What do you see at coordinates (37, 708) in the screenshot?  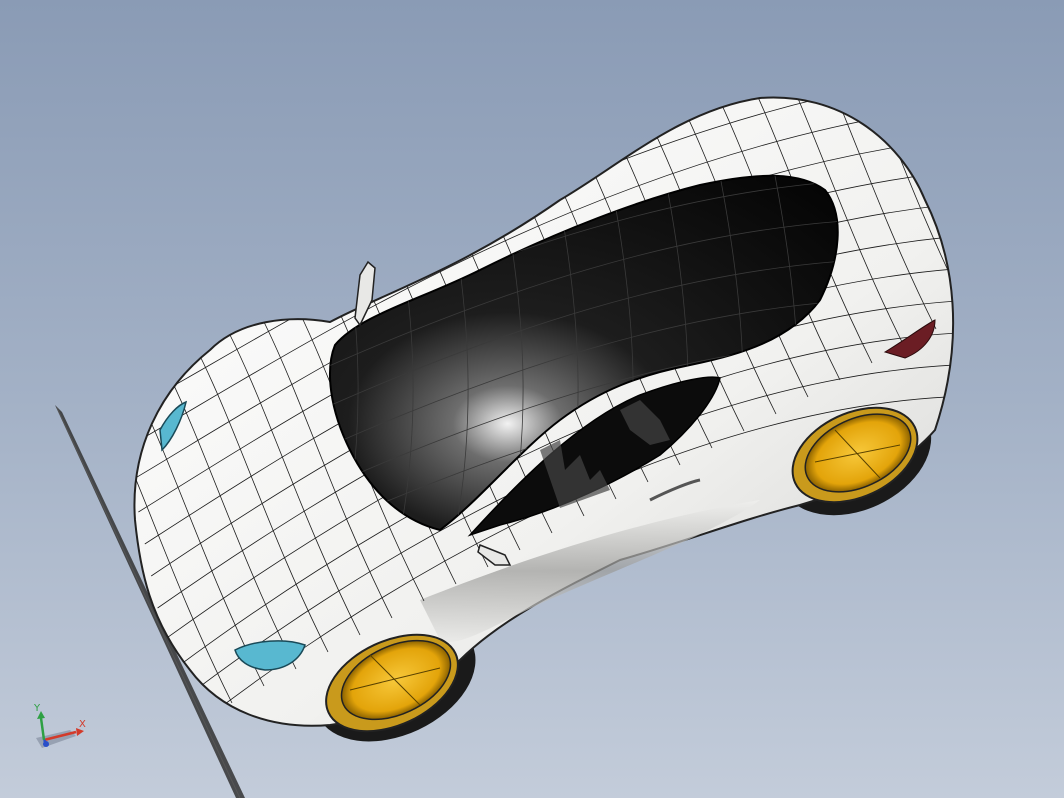 I see `y-axis-label: Y` at bounding box center [37, 708].